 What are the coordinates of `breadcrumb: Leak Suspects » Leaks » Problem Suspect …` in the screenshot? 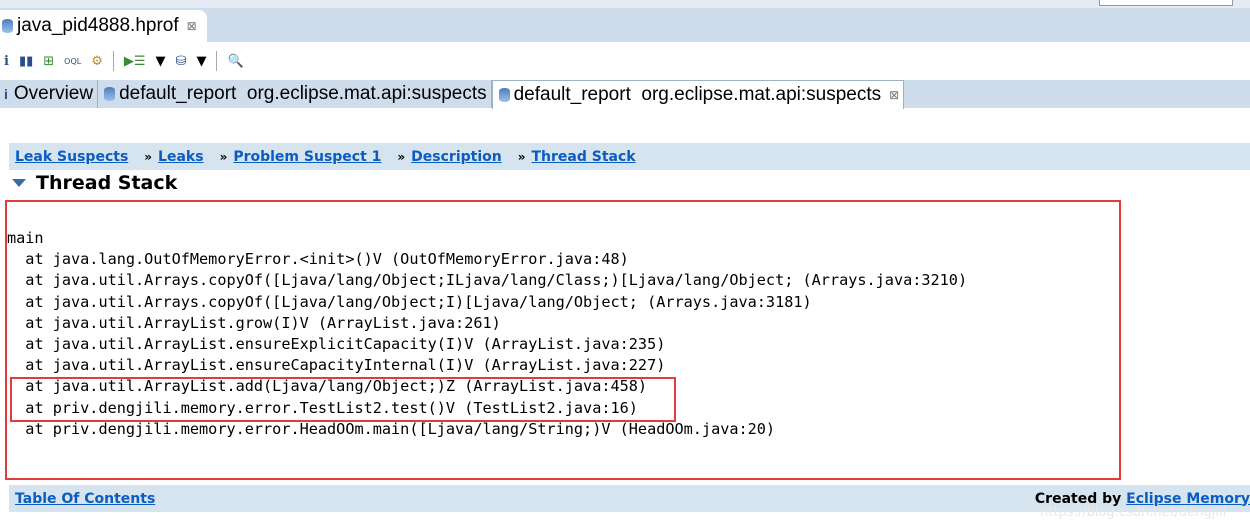 It's located at (629, 156).